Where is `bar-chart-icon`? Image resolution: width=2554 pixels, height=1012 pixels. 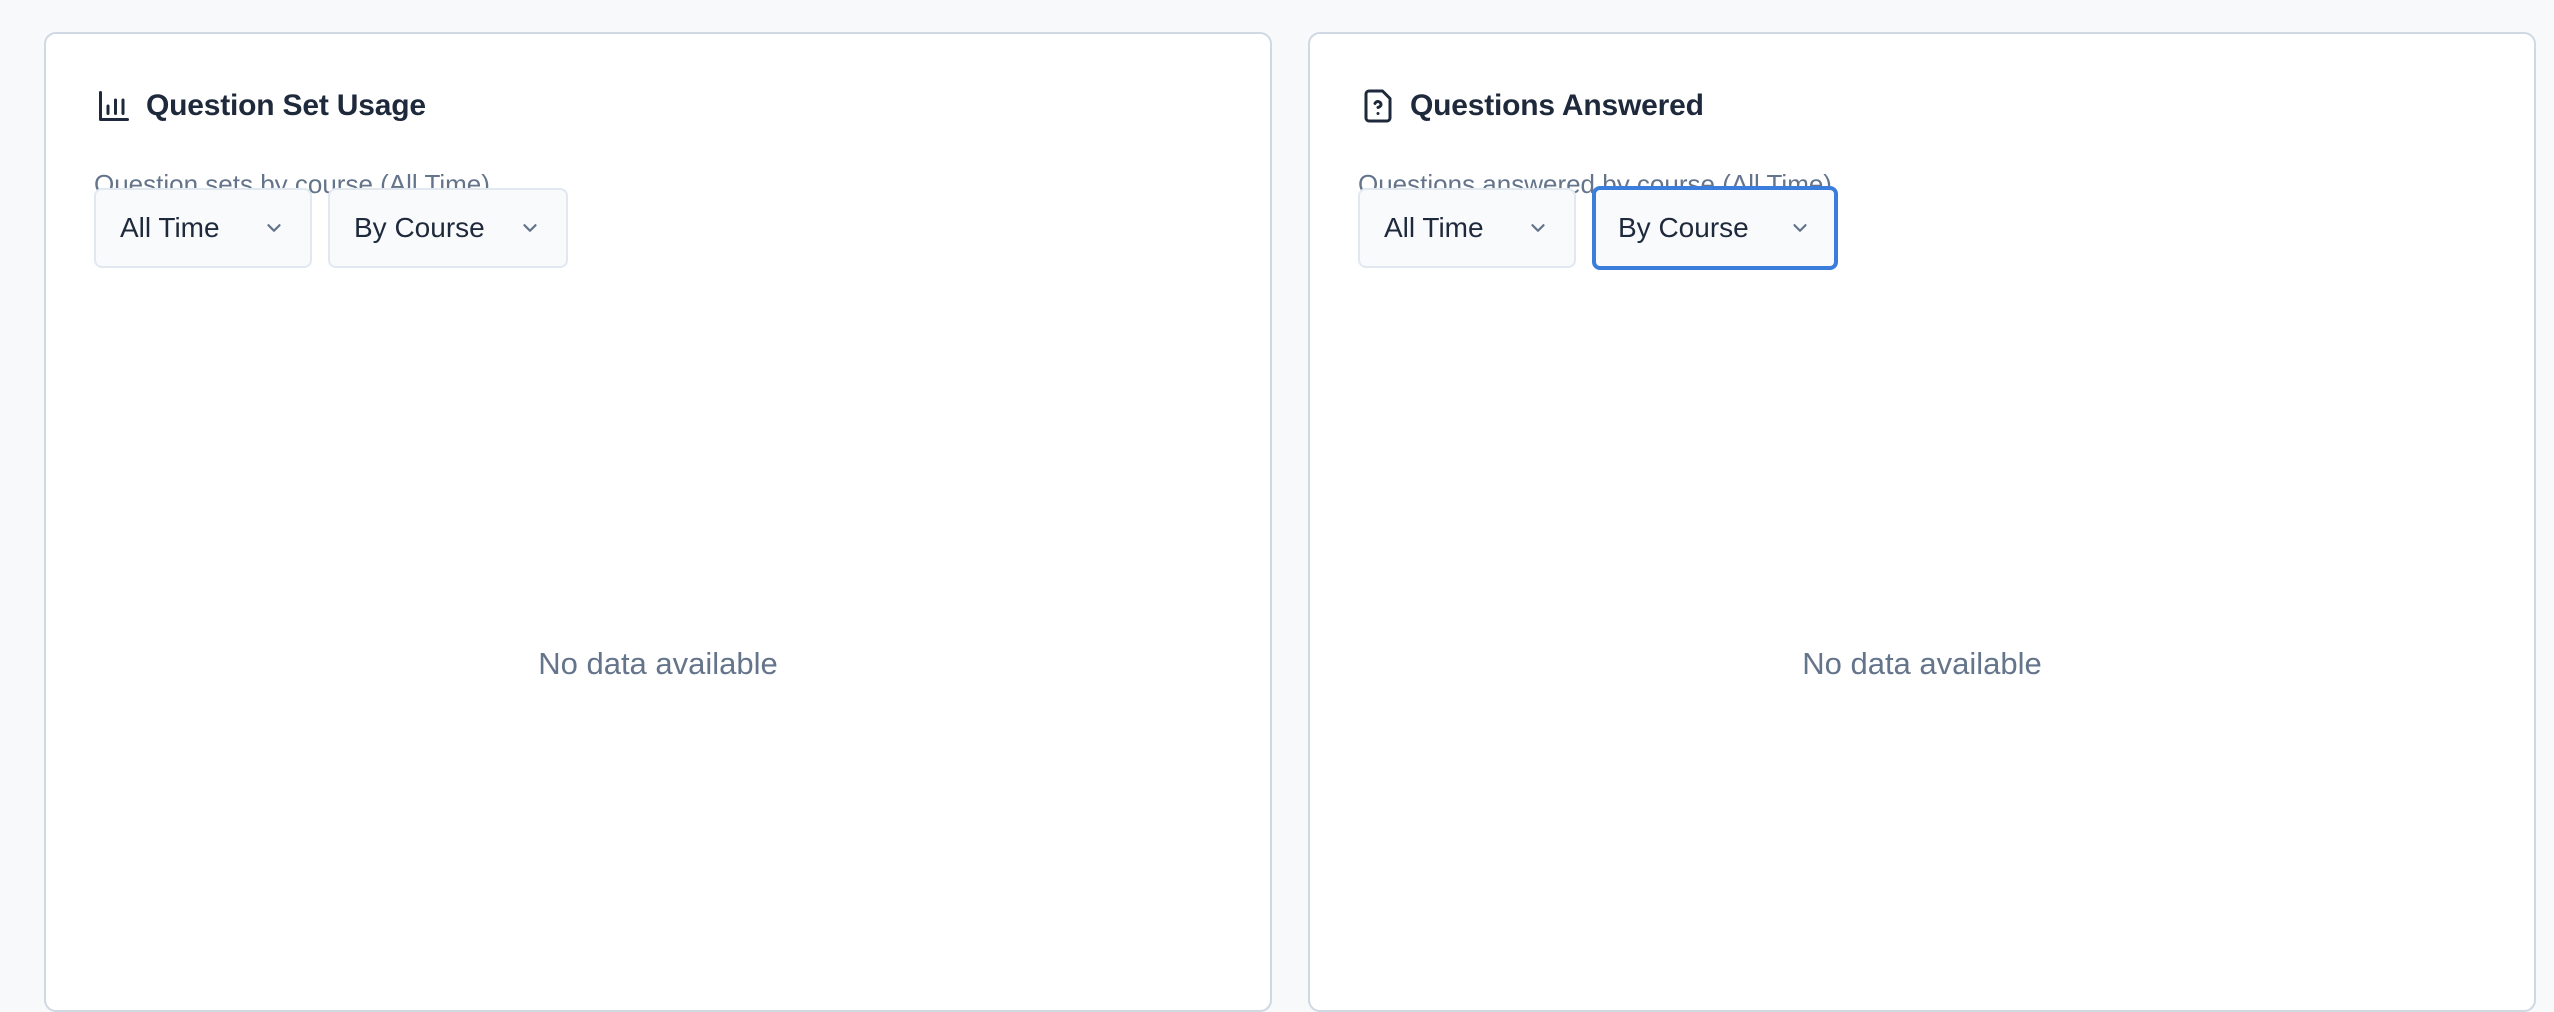 bar-chart-icon is located at coordinates (114, 106).